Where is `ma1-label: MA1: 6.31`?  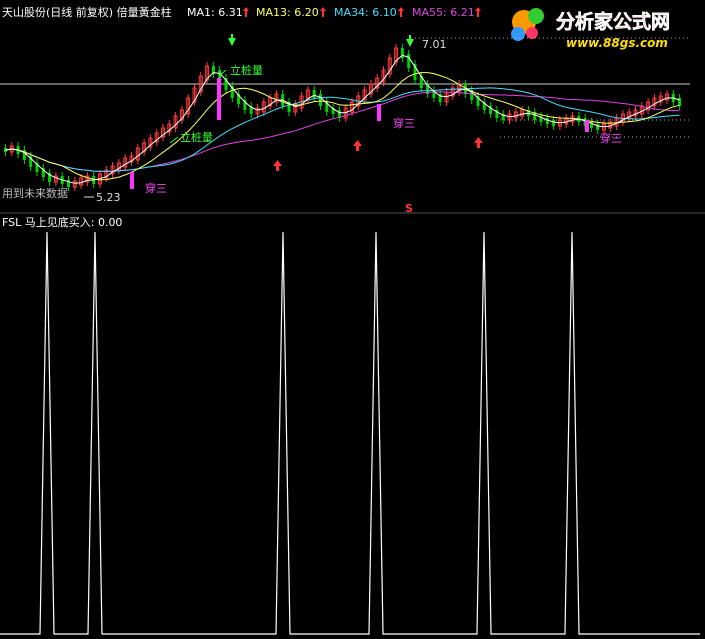 ma1-label: MA1: 6.31 is located at coordinates (215, 12).